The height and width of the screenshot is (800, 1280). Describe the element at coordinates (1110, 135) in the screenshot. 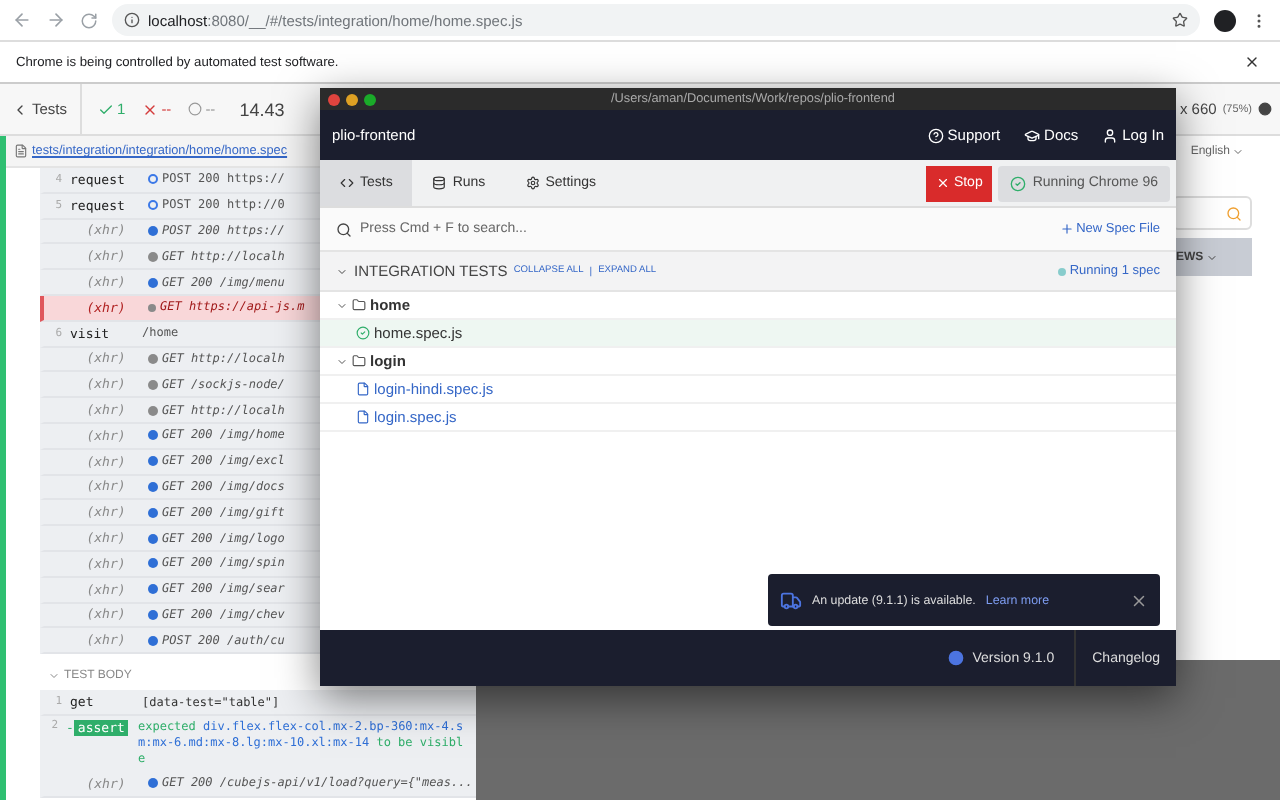

I see `user-icon` at that location.